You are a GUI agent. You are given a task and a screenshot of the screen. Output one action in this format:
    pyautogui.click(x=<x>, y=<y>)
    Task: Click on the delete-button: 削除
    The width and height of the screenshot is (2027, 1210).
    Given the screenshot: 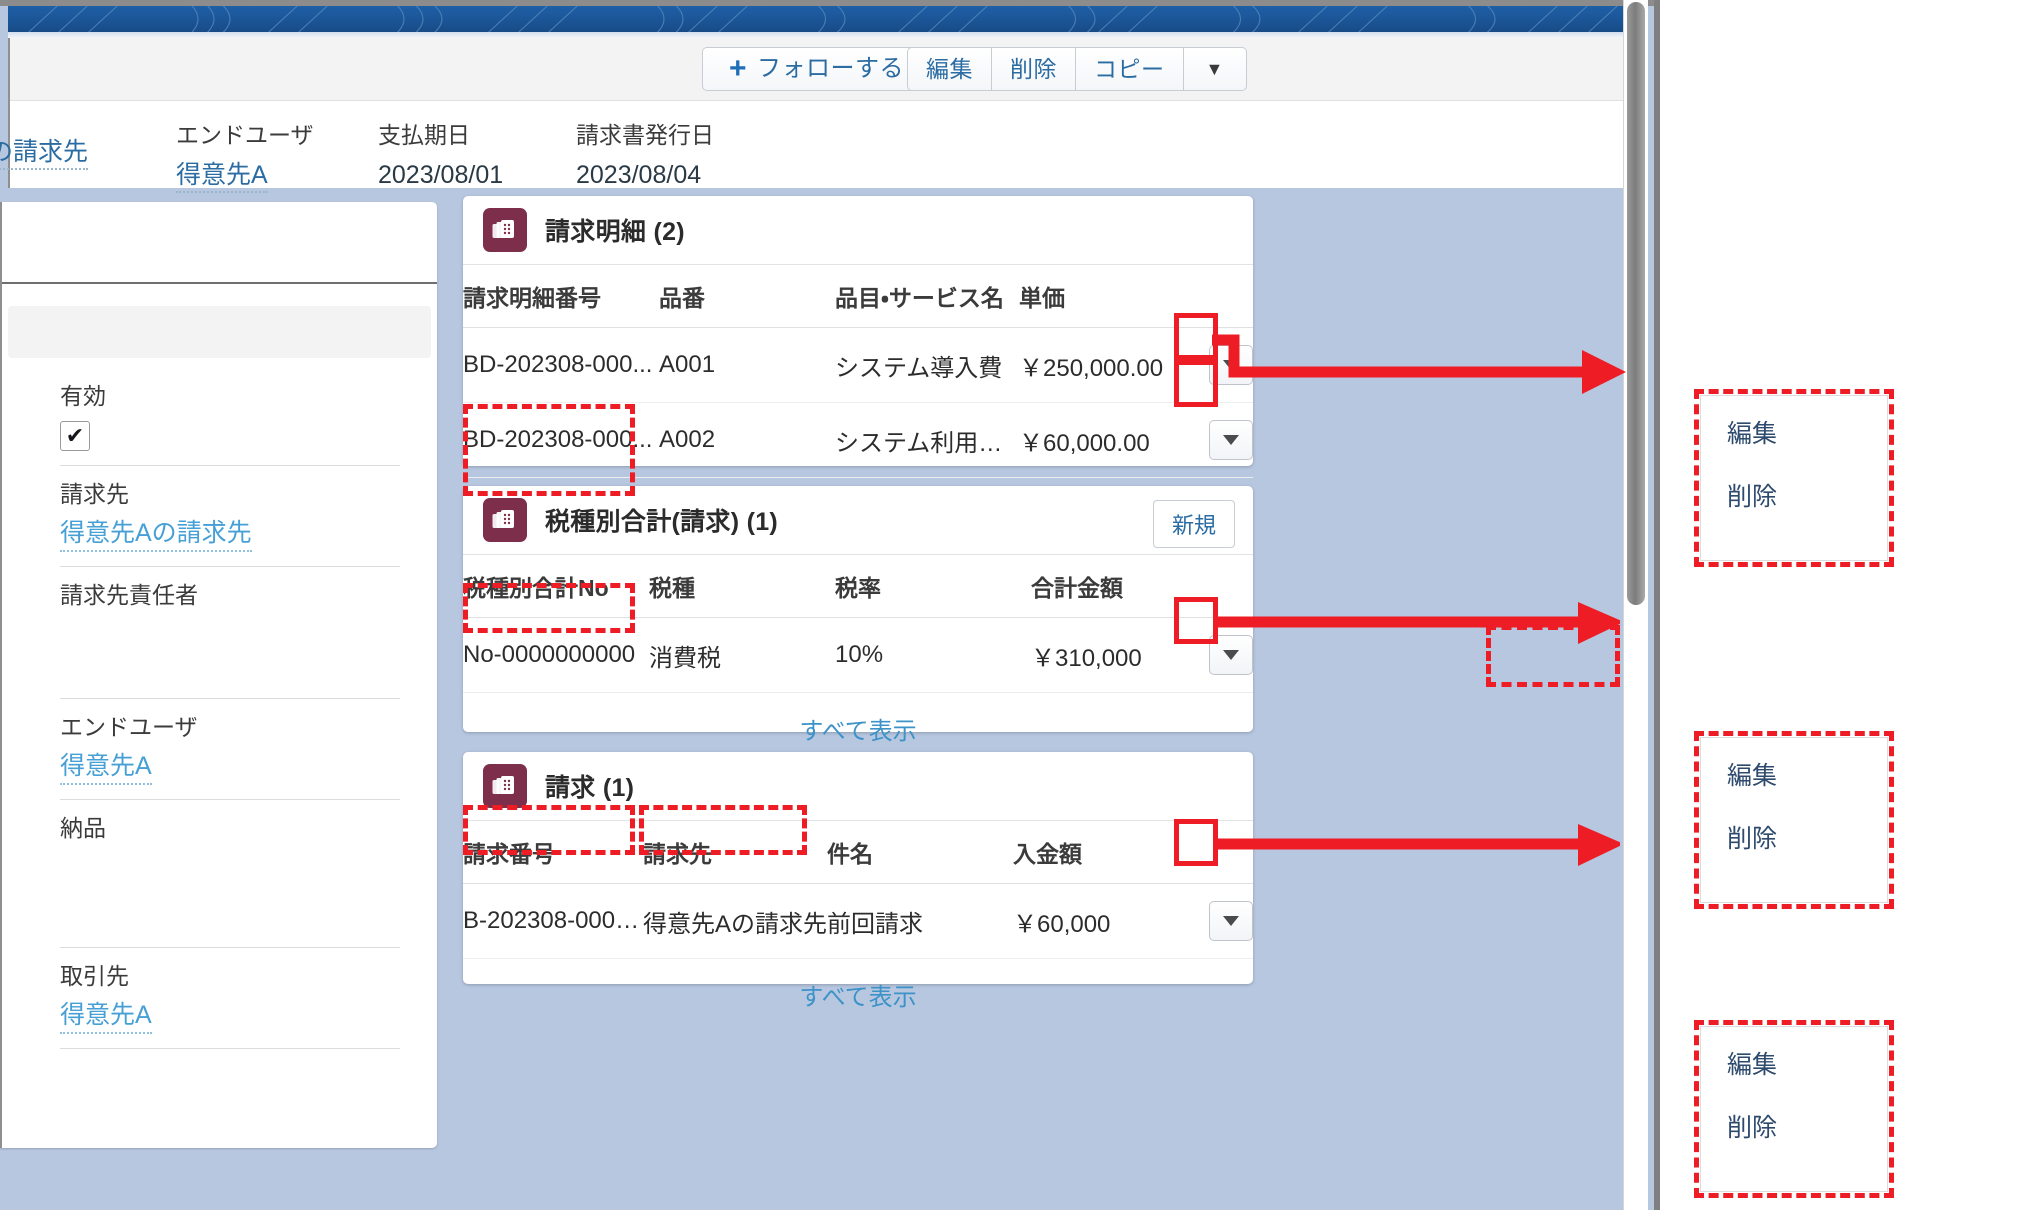 What is the action you would take?
    pyautogui.click(x=1033, y=69)
    